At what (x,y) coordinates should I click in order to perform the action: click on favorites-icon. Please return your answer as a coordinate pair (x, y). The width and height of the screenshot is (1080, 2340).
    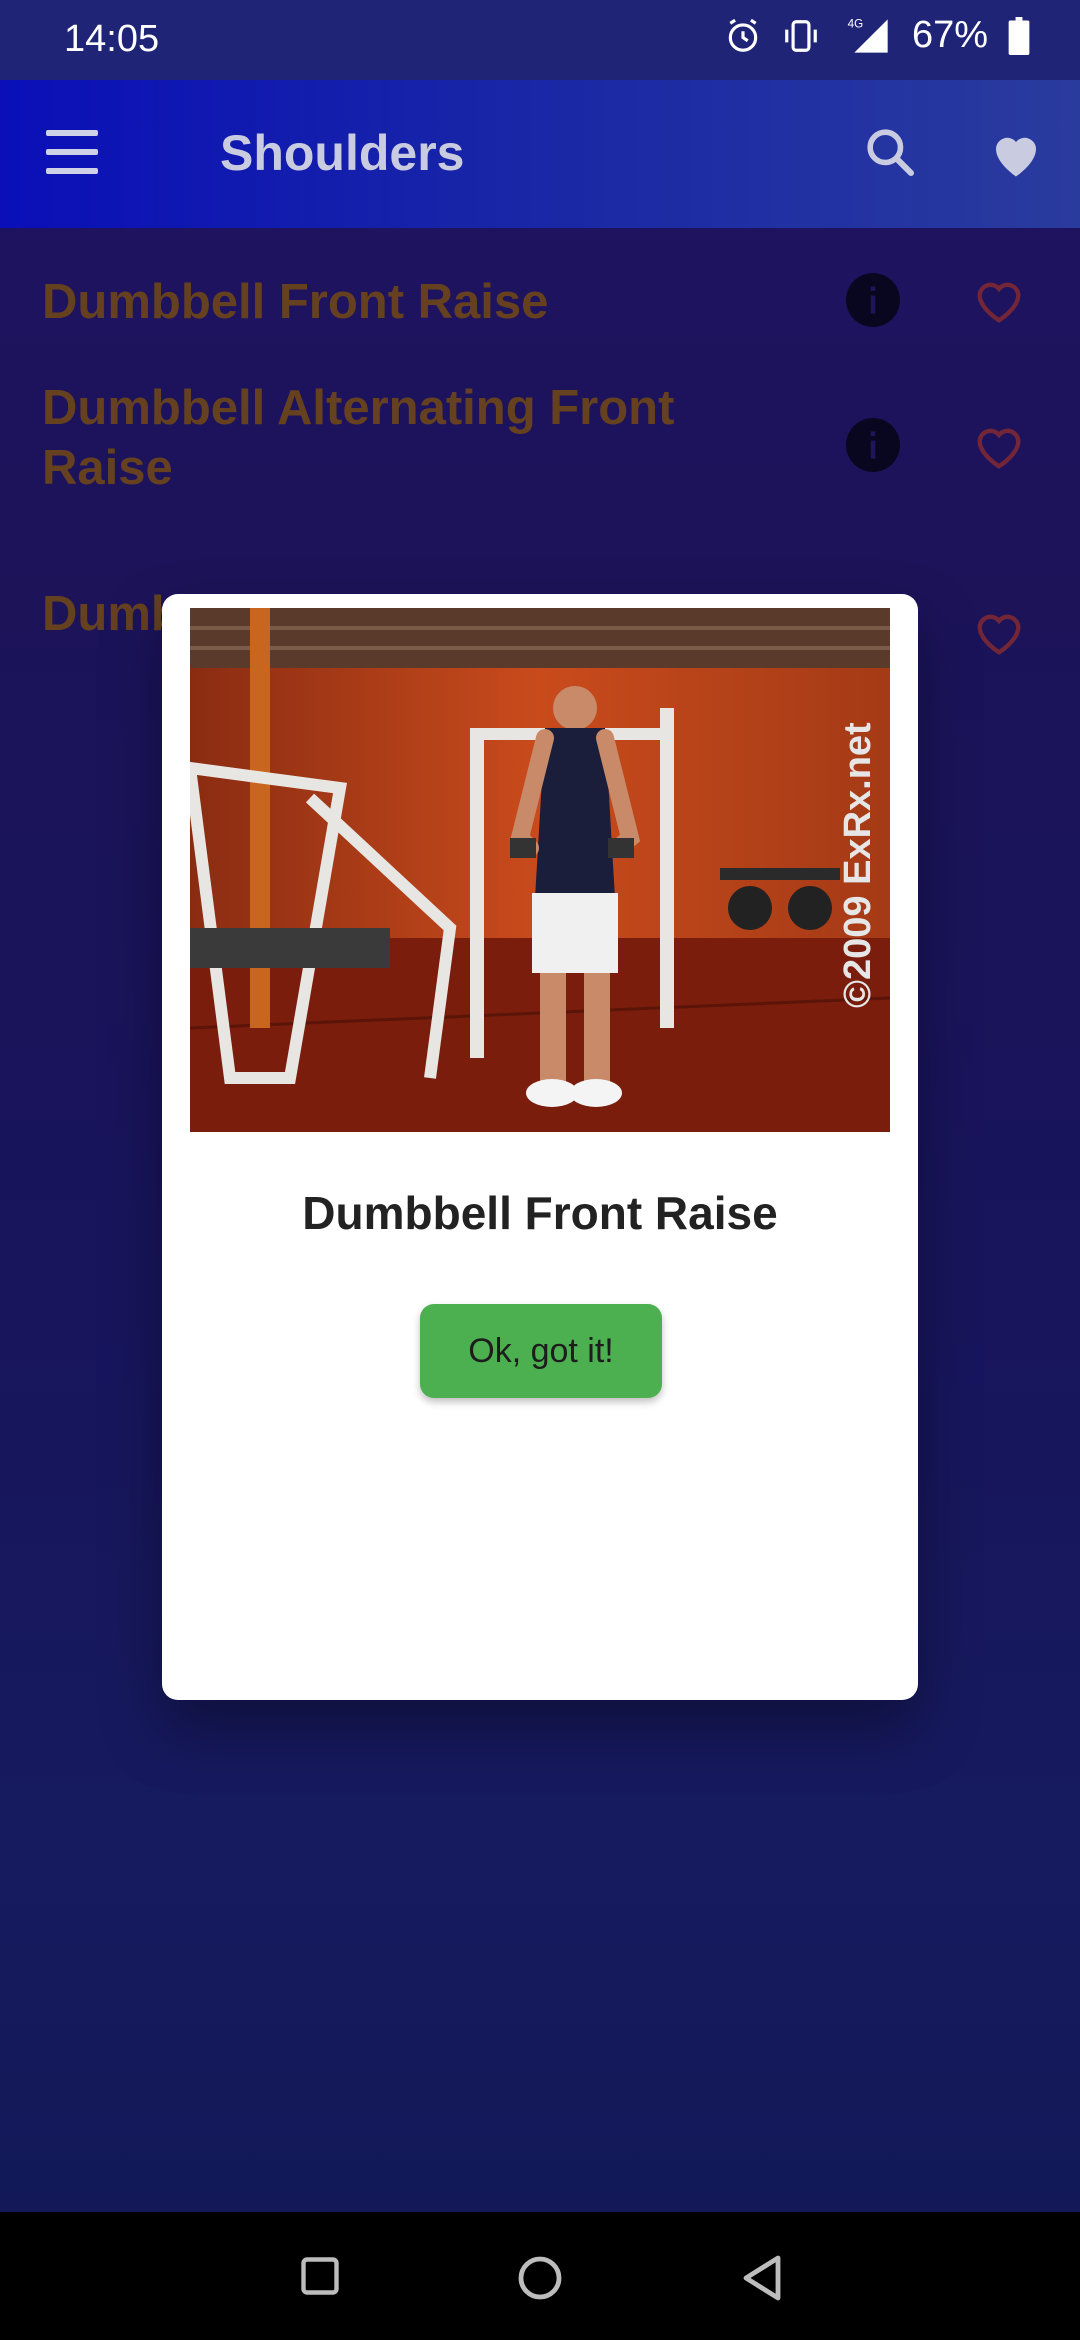
    Looking at the image, I should click on (1016, 154).